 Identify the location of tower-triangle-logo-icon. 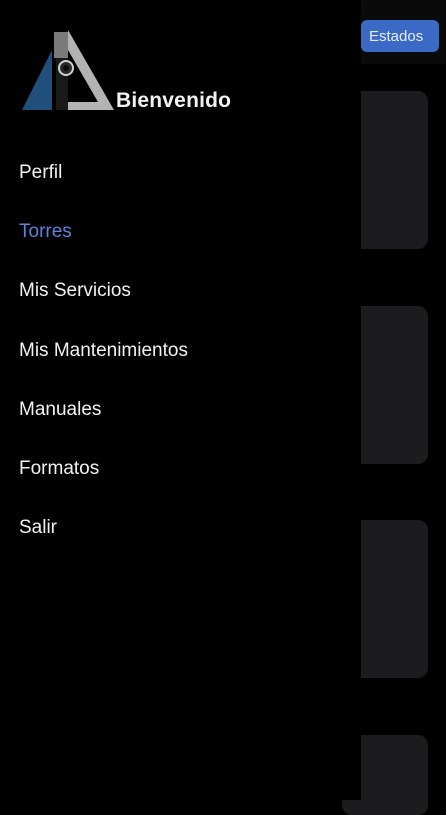
(68, 70).